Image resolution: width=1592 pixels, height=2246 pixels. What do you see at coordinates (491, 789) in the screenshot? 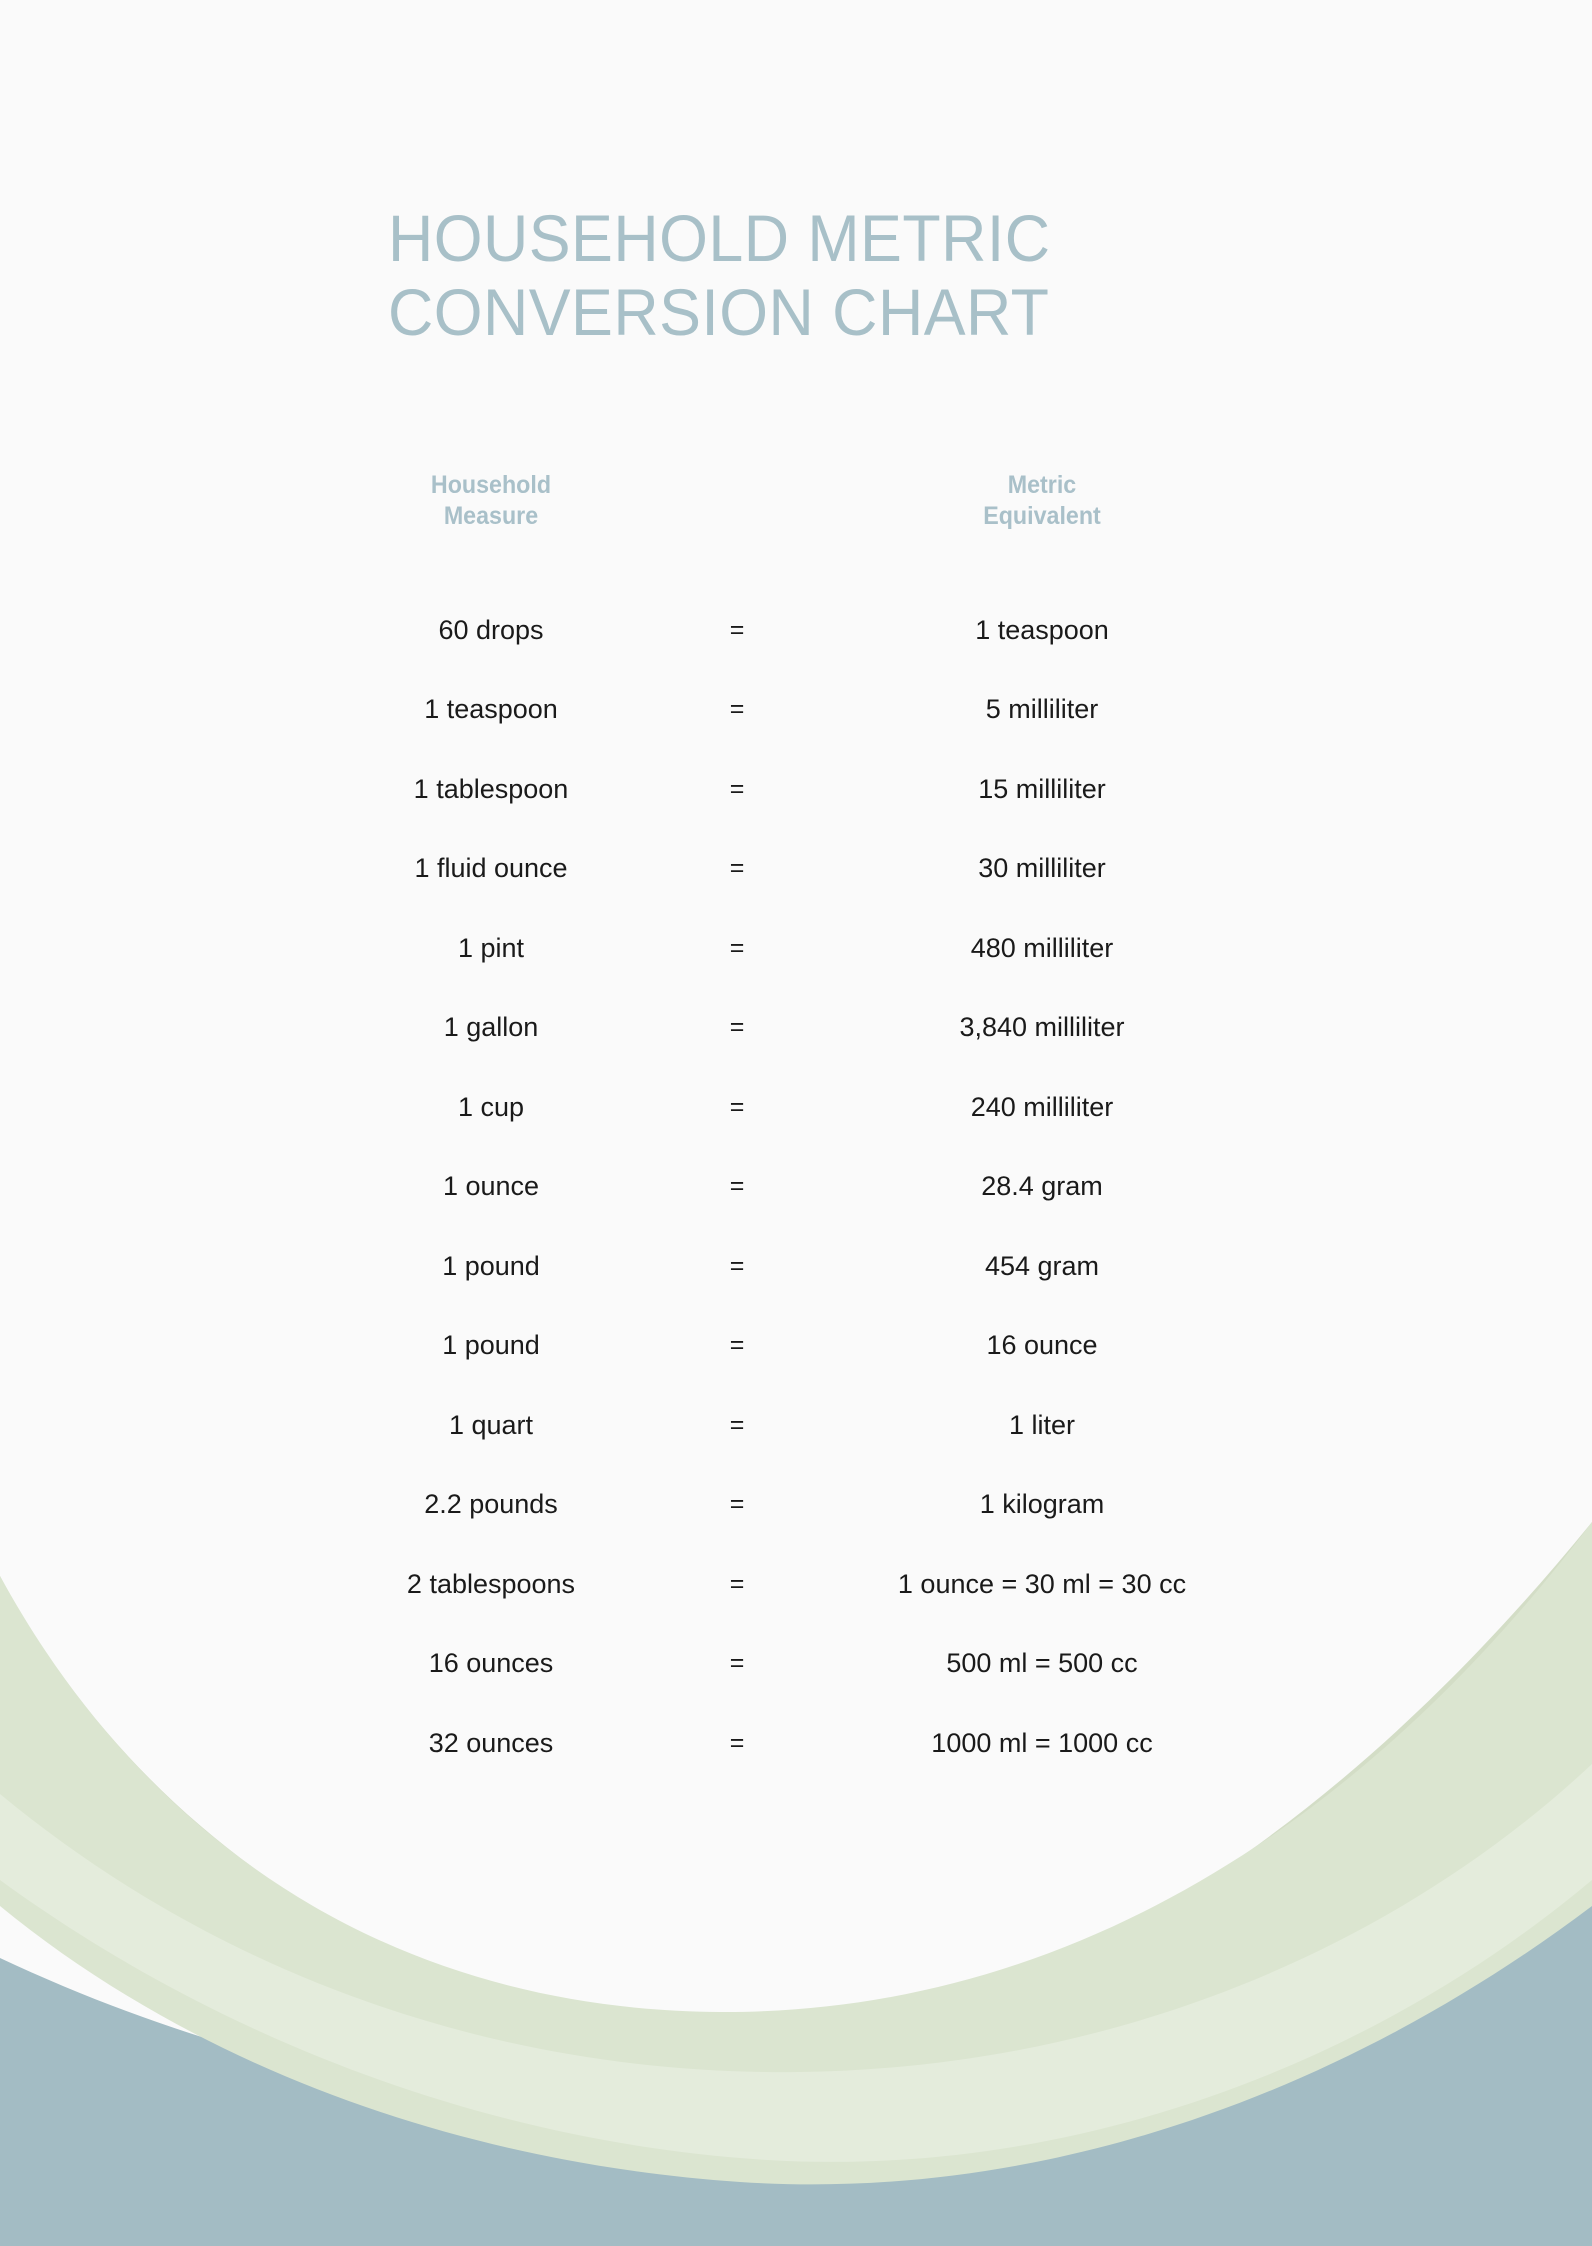
I see `row-measure-cell: 1 tablespoon` at bounding box center [491, 789].